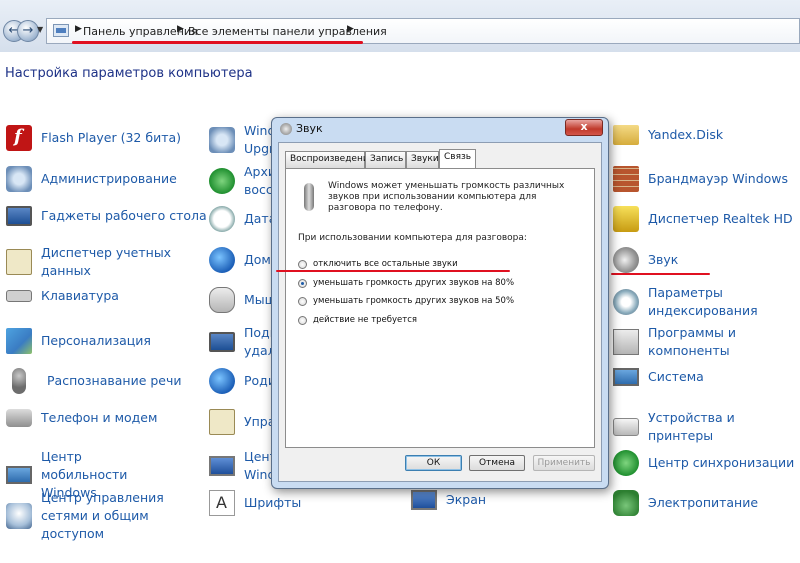  I want to click on mouse-icon, so click(222, 300).